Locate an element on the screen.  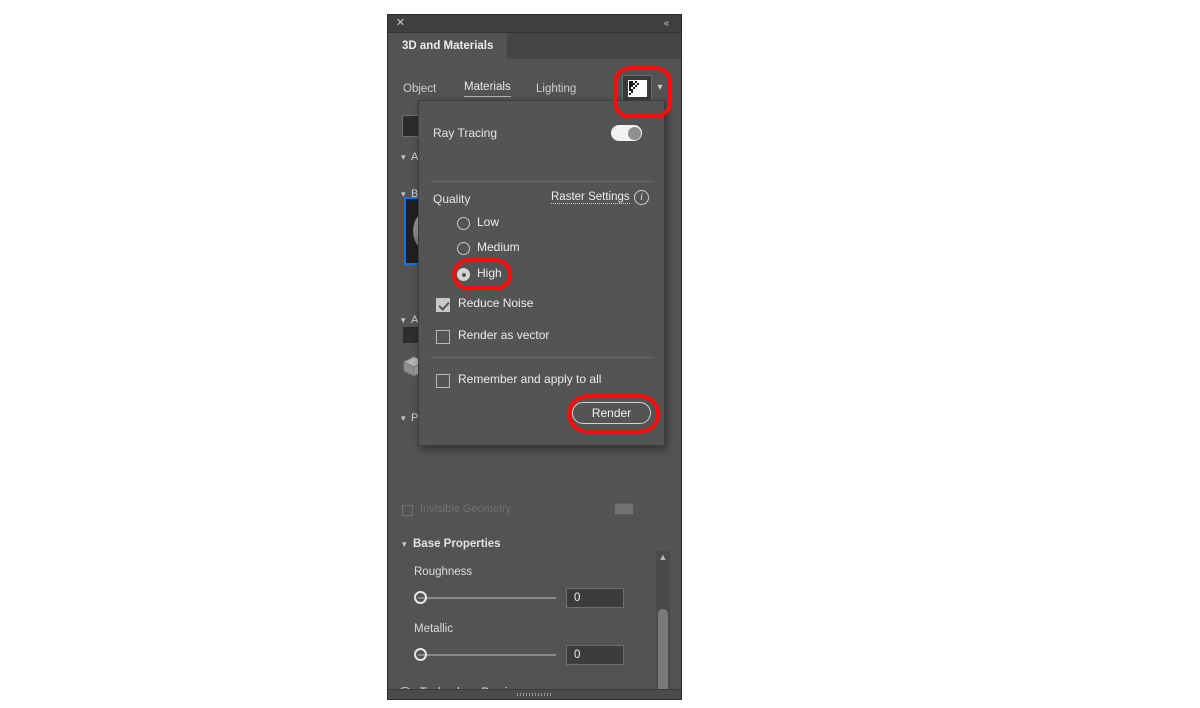
panel-tab-strip: 3D and Materials is located at coordinates (534, 46).